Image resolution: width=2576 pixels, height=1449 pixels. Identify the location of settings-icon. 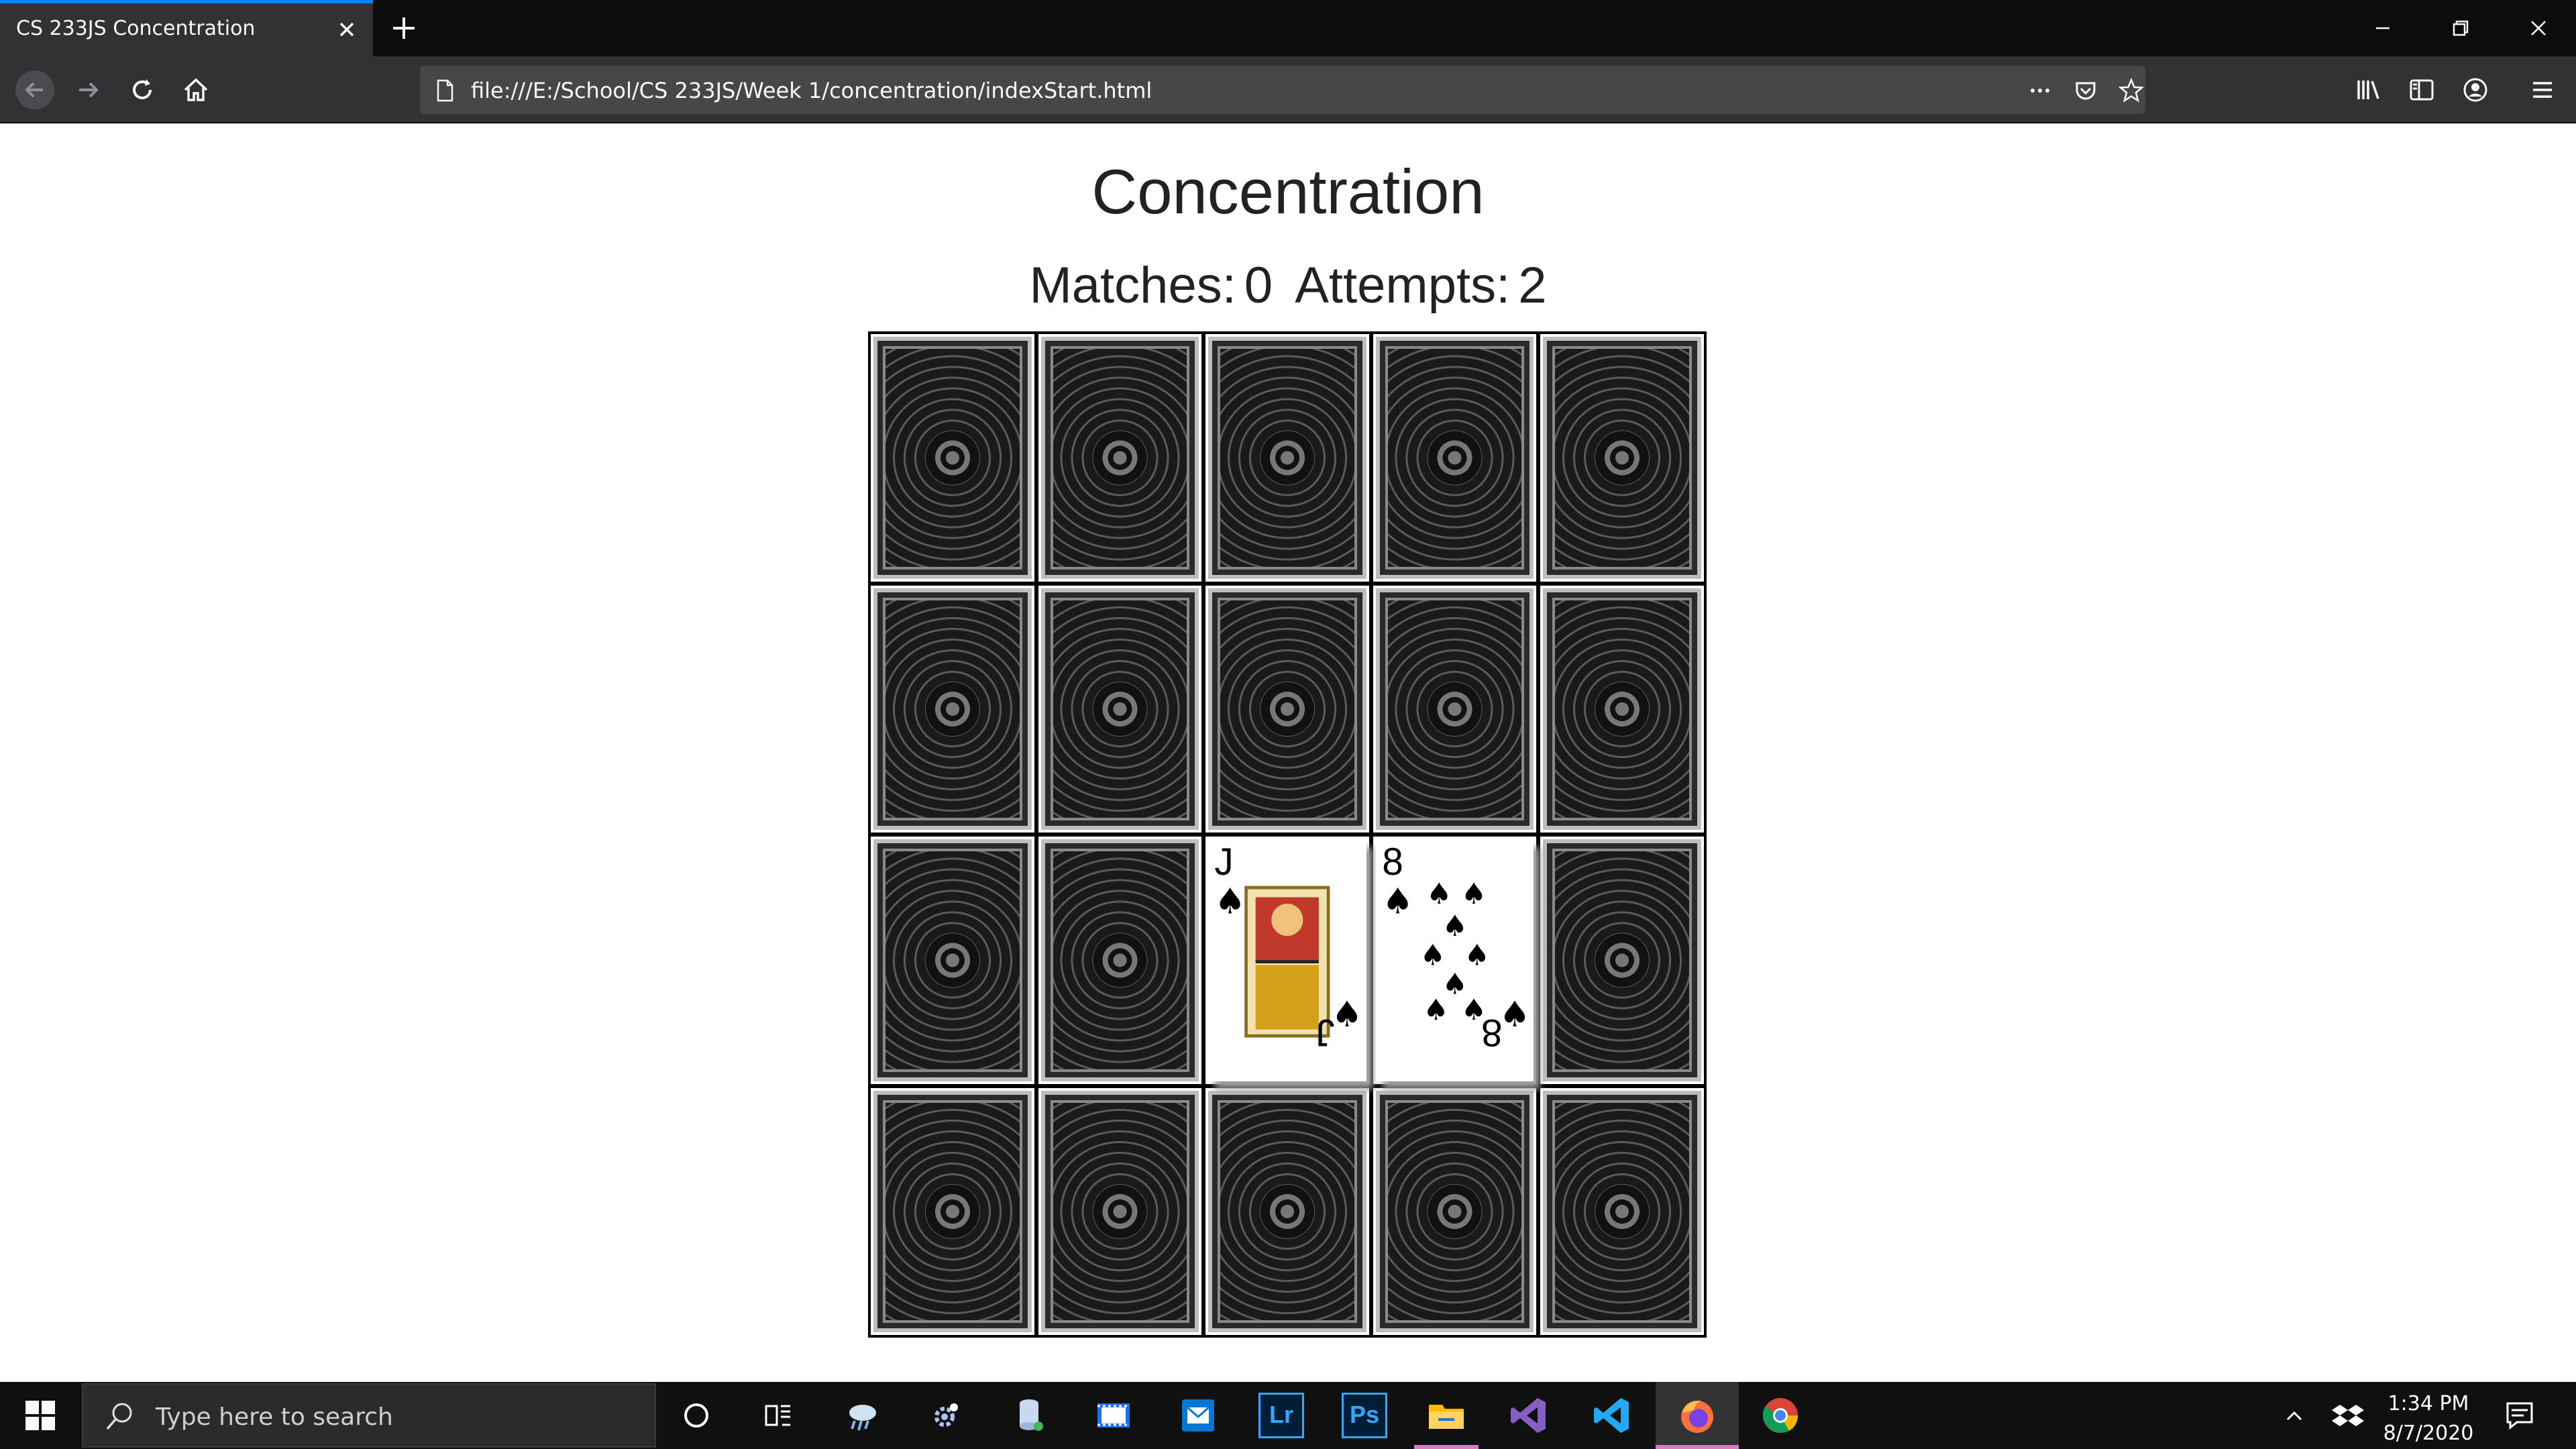
(946, 1415).